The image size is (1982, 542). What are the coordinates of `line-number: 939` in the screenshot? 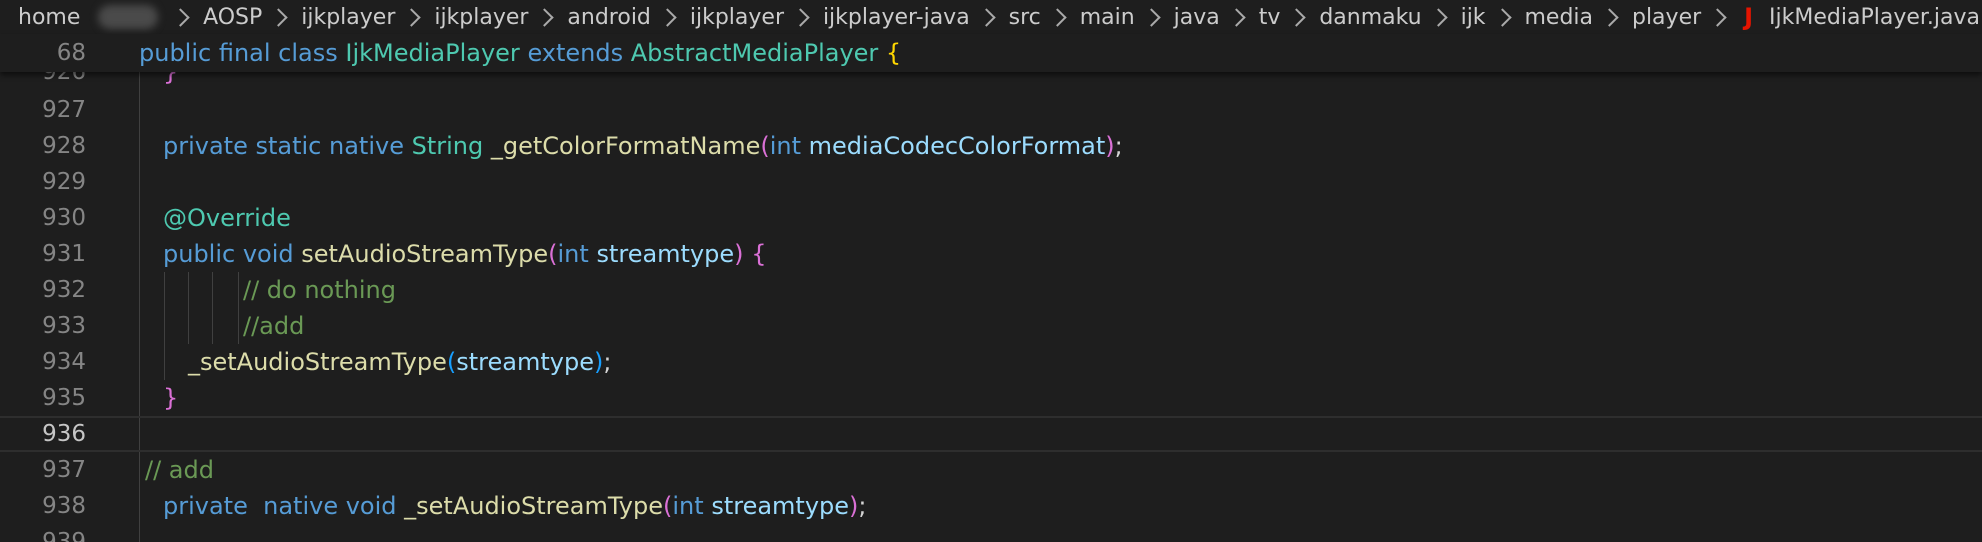 It's located at (64, 535).